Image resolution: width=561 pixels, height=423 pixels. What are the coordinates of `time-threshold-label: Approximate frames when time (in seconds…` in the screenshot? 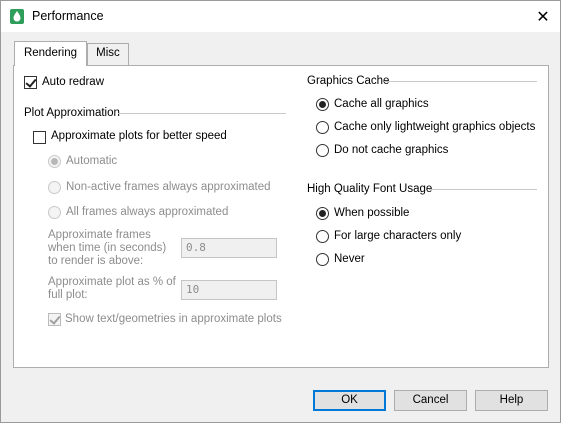 It's located at (107, 248).